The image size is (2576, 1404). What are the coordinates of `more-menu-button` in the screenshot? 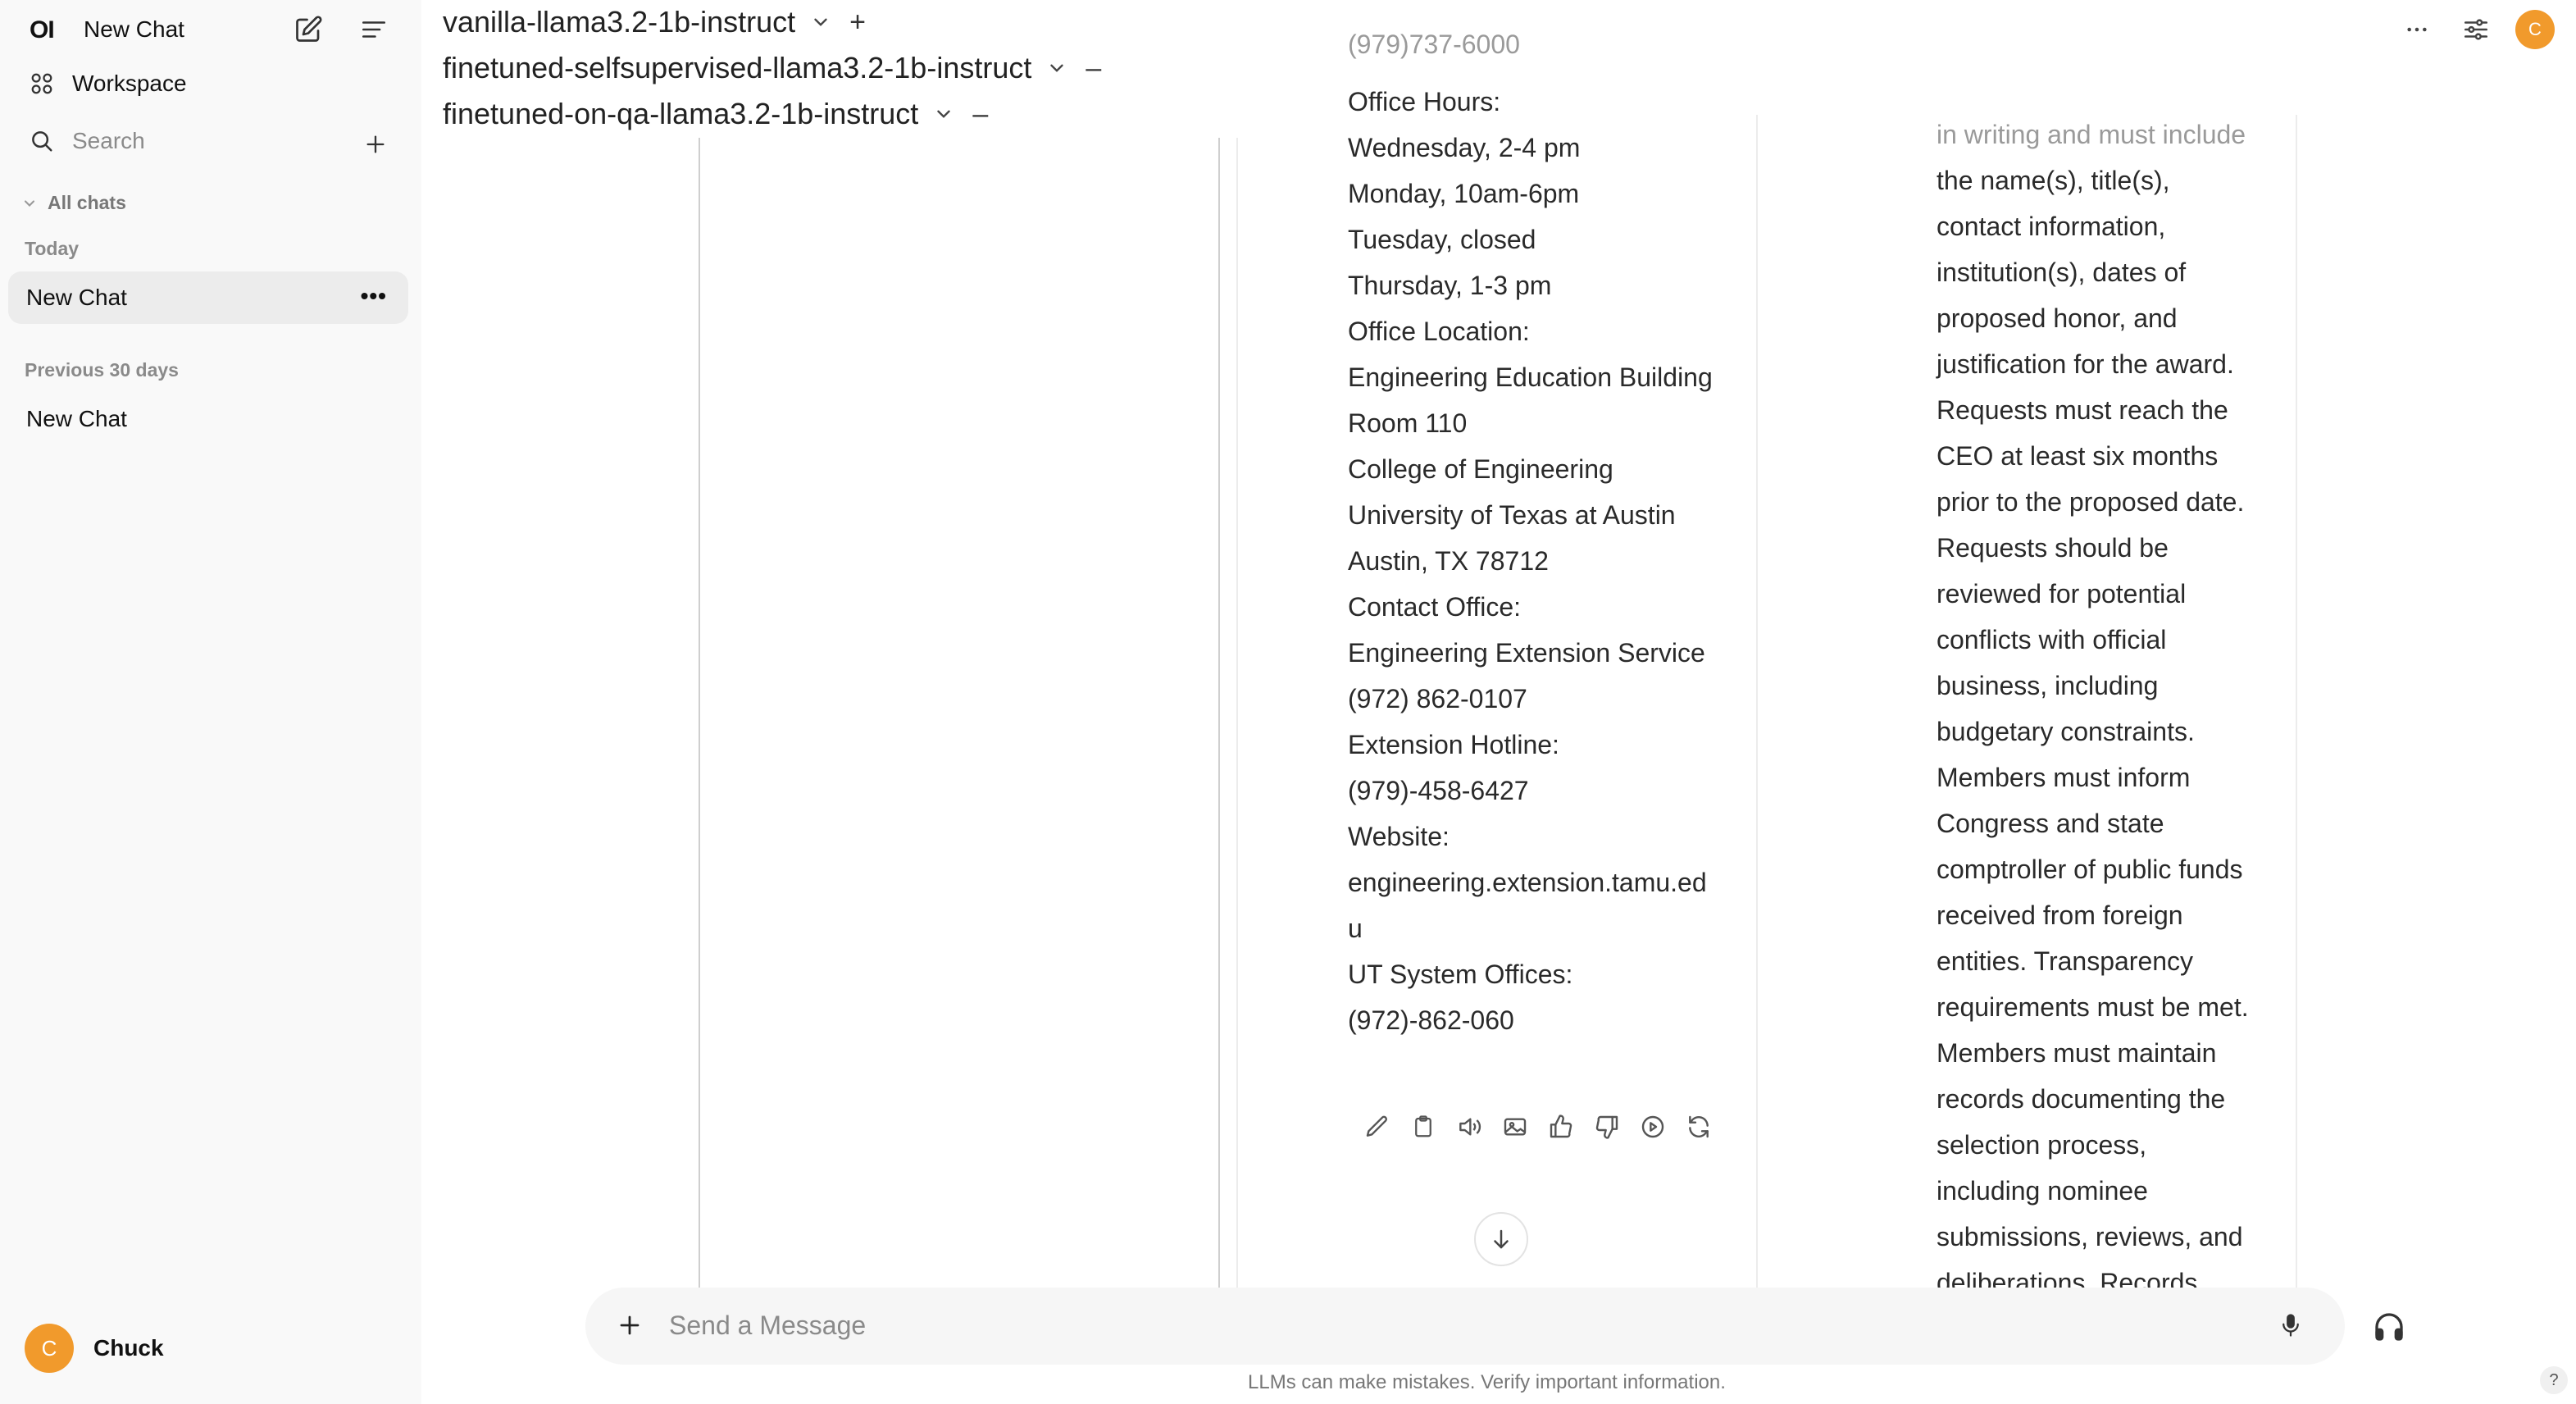 It's located at (2417, 29).